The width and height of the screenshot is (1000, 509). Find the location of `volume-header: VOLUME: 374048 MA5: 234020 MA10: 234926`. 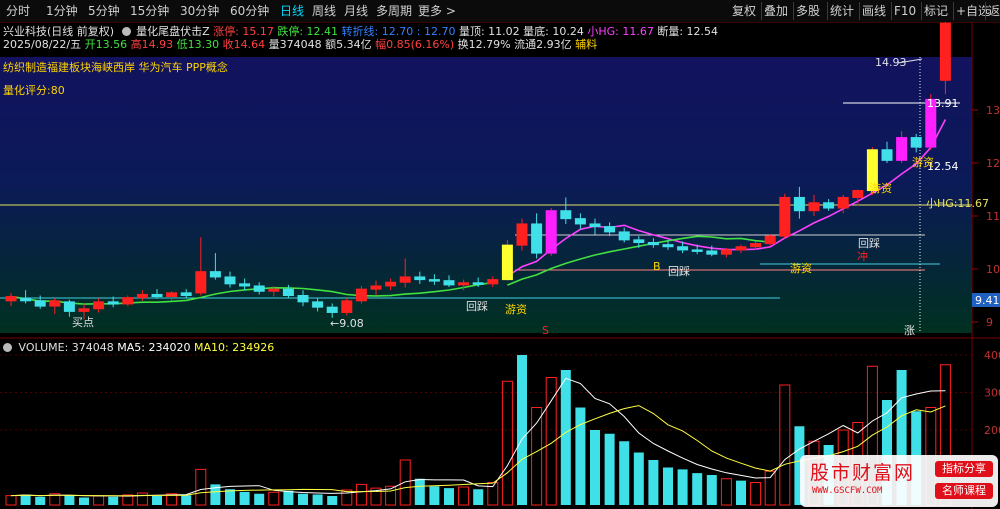

volume-header: VOLUME: 374048 MA5: 234020 MA10: 234926 is located at coordinates (138, 348).